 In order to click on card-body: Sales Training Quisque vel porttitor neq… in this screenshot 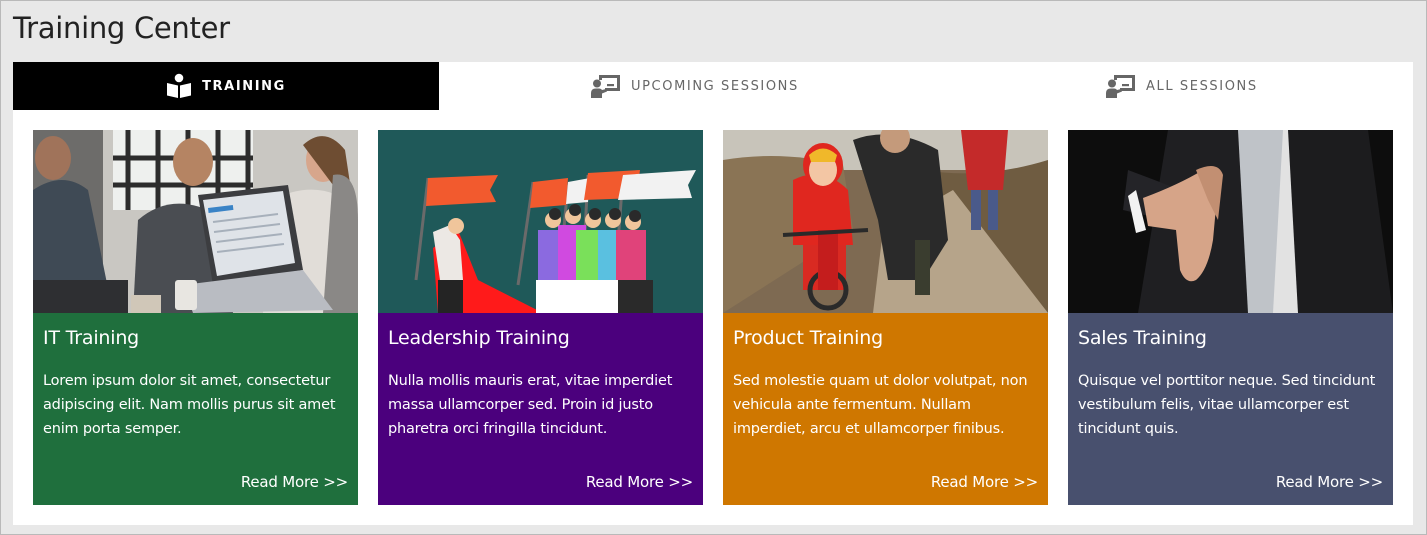, I will do `click(1230, 409)`.